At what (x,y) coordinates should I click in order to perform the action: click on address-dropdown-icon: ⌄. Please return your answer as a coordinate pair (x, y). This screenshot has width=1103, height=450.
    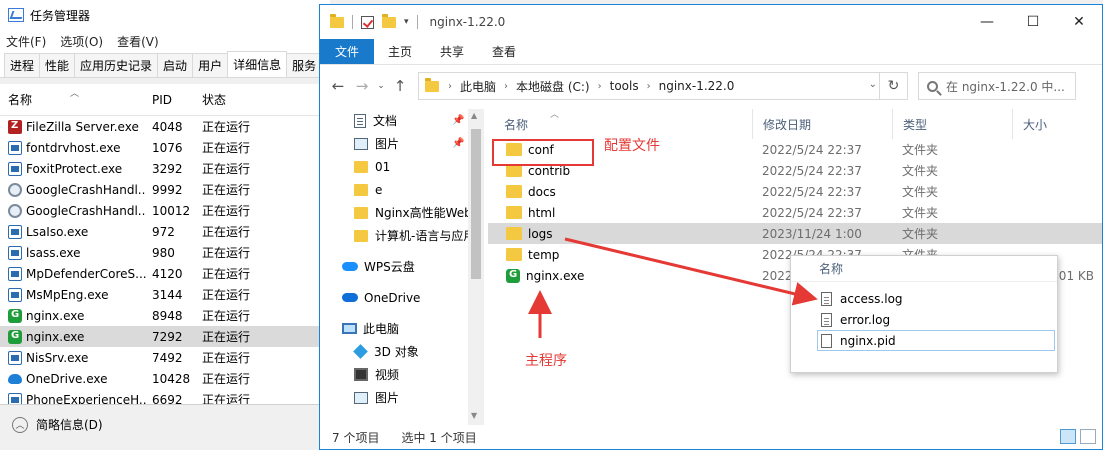
    Looking at the image, I should click on (873, 84).